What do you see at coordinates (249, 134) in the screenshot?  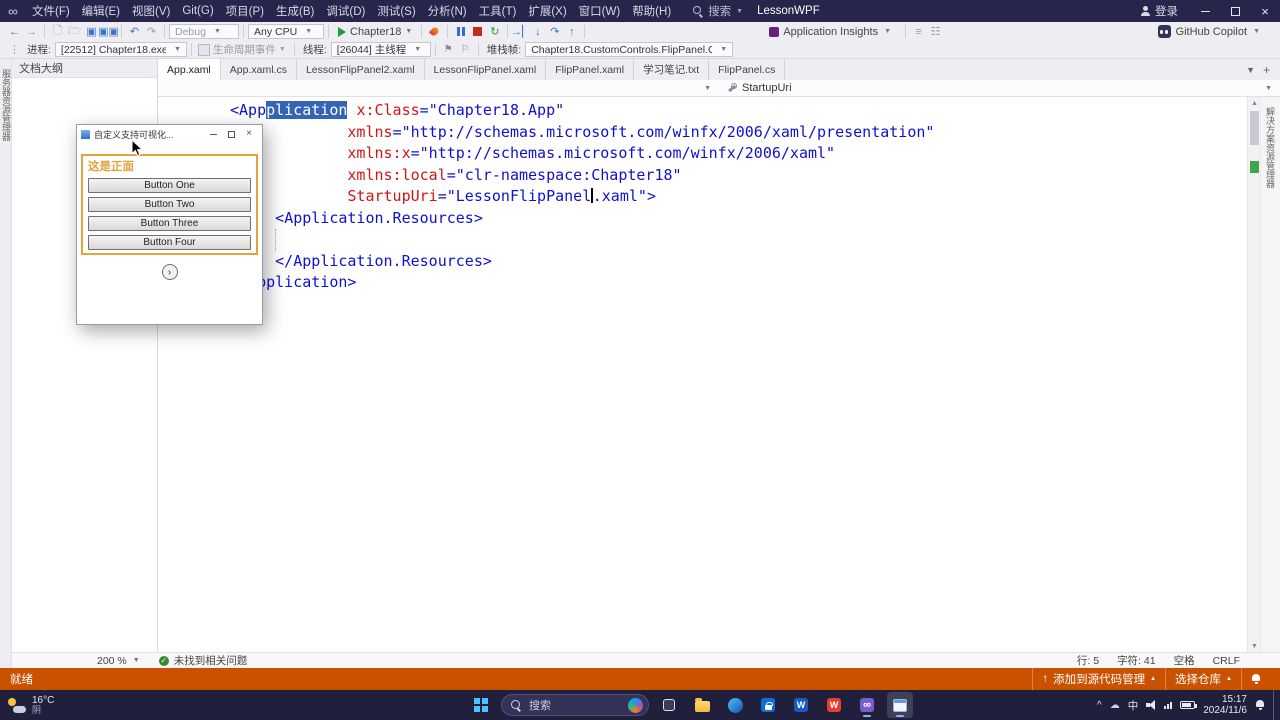 I see `app-close-button: ×` at bounding box center [249, 134].